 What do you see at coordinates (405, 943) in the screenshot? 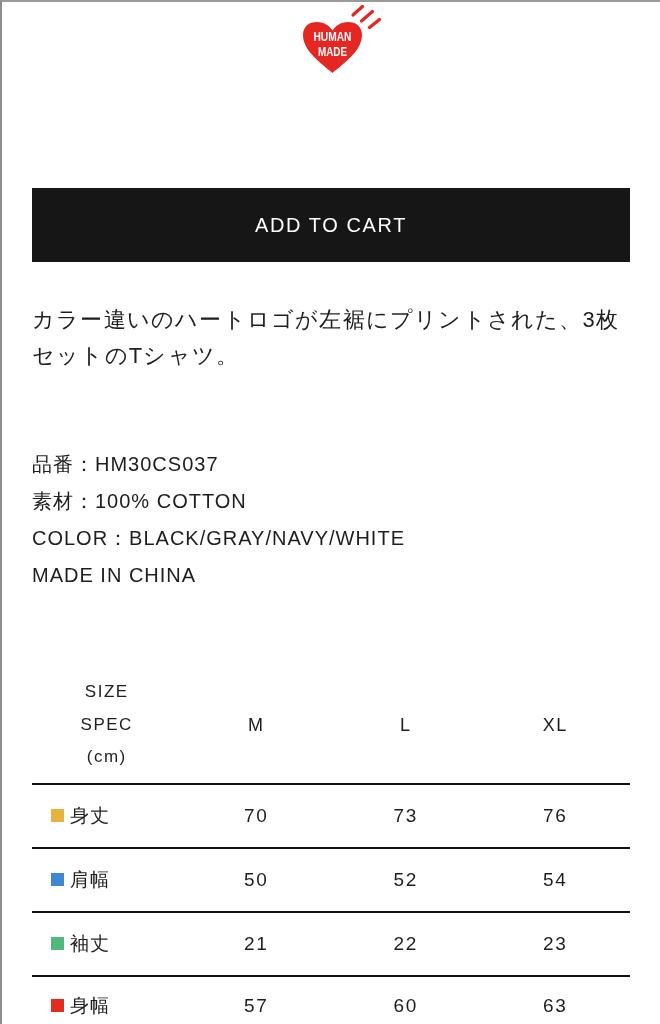
I see `table-cell-text: 22` at bounding box center [405, 943].